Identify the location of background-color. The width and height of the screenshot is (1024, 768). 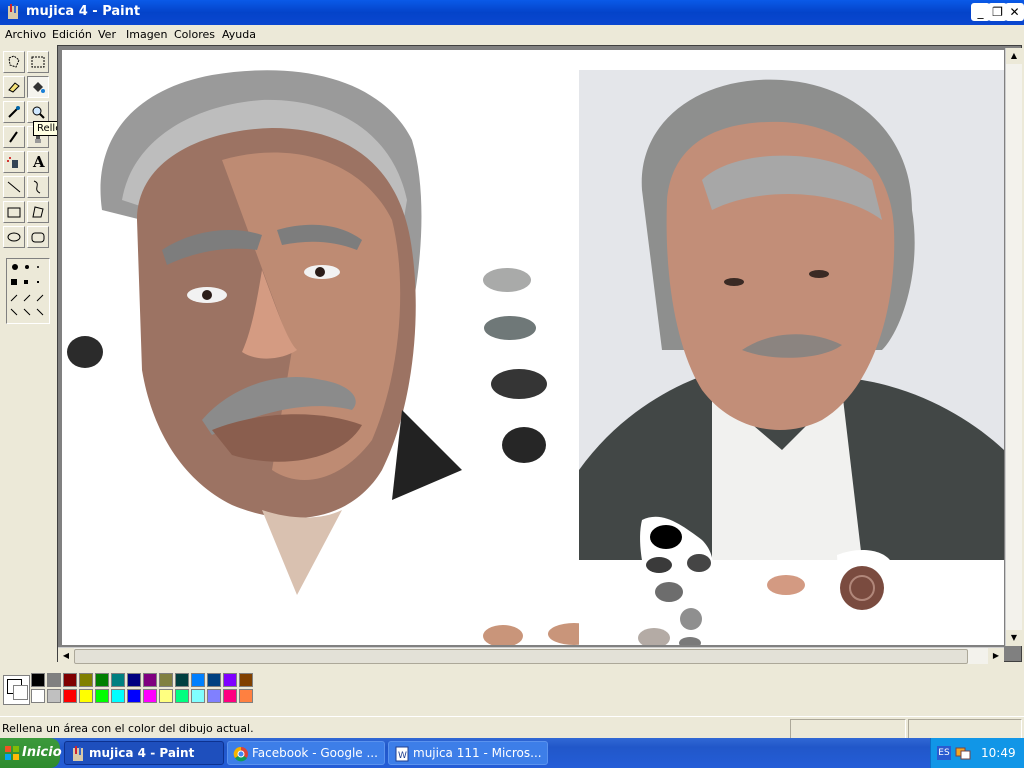
(20, 692).